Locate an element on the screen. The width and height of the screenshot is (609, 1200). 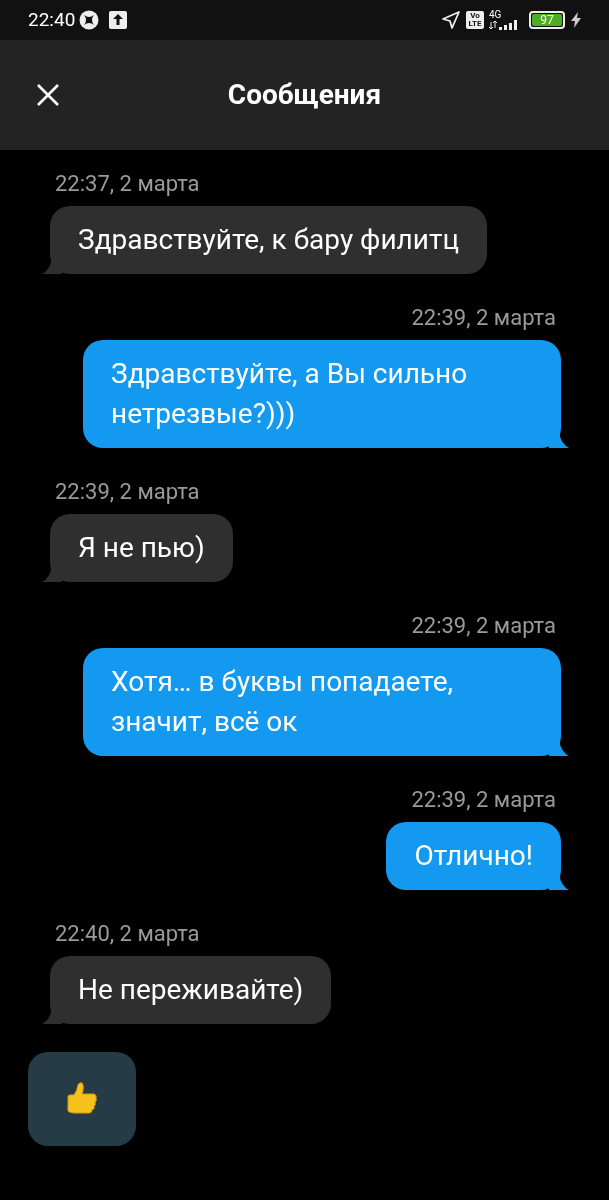
like-button is located at coordinates (82, 1099).